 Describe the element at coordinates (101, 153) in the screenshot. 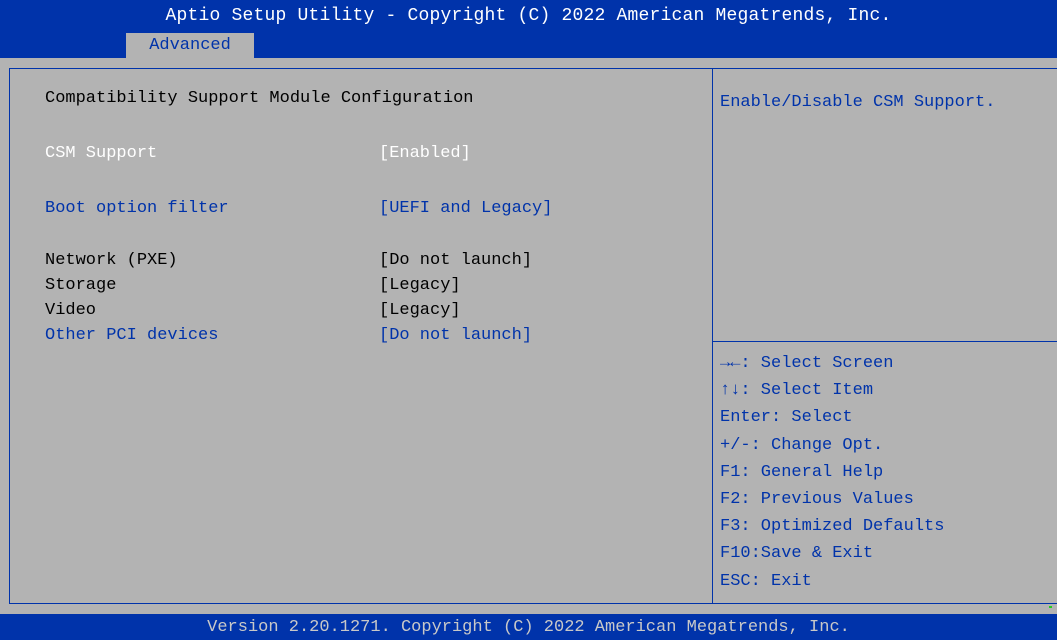

I see `setting-label: CSM Support` at that location.